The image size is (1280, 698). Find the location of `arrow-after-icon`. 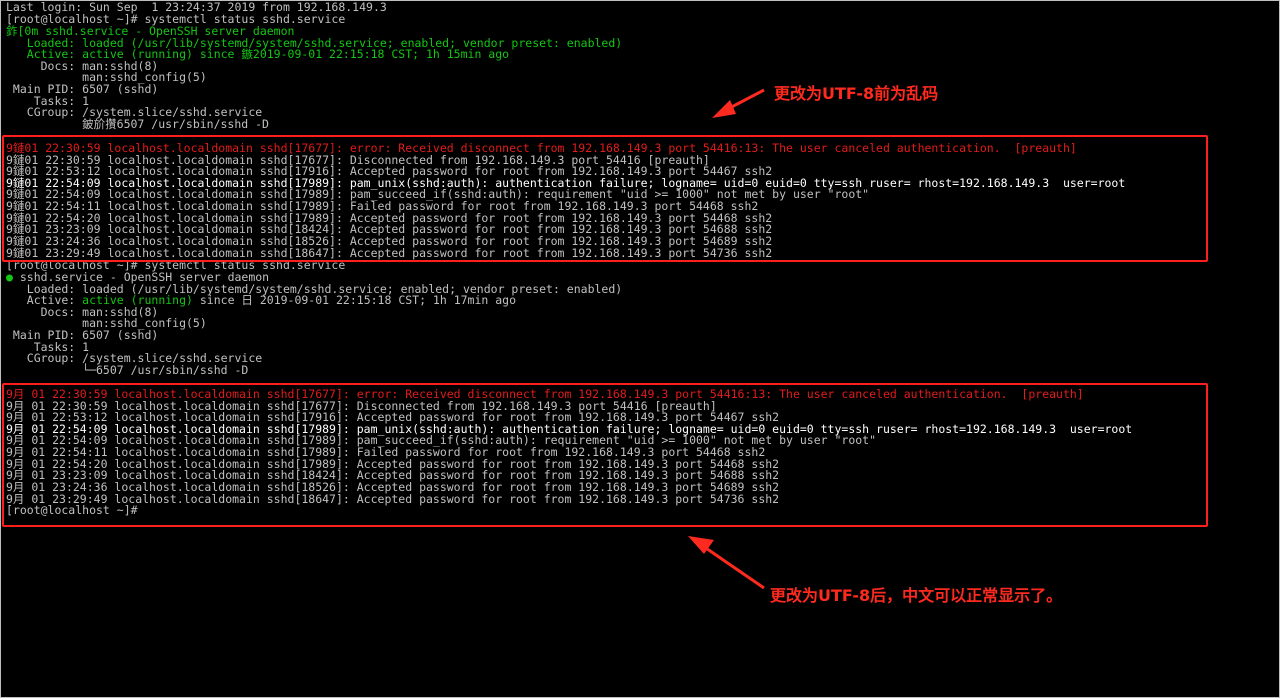

arrow-after-icon is located at coordinates (726, 563).